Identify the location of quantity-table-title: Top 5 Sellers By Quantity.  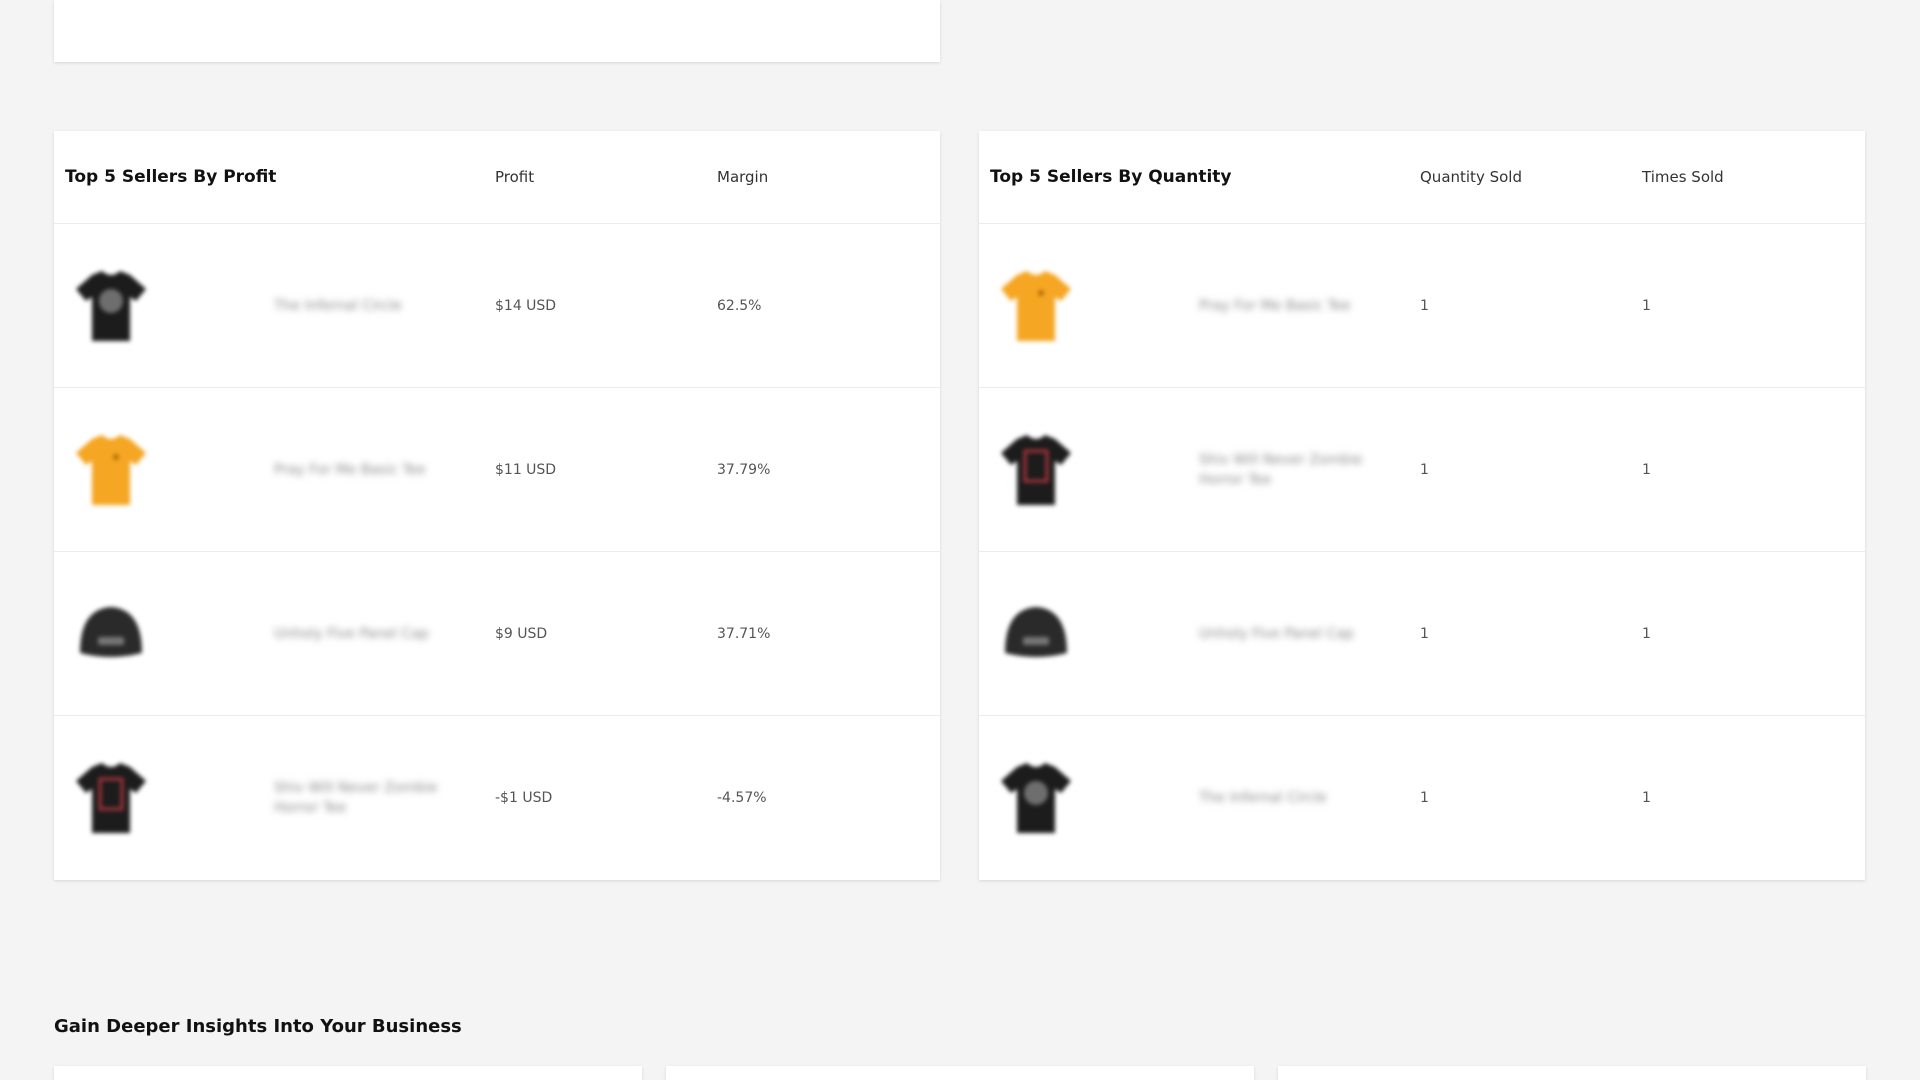
(1111, 177).